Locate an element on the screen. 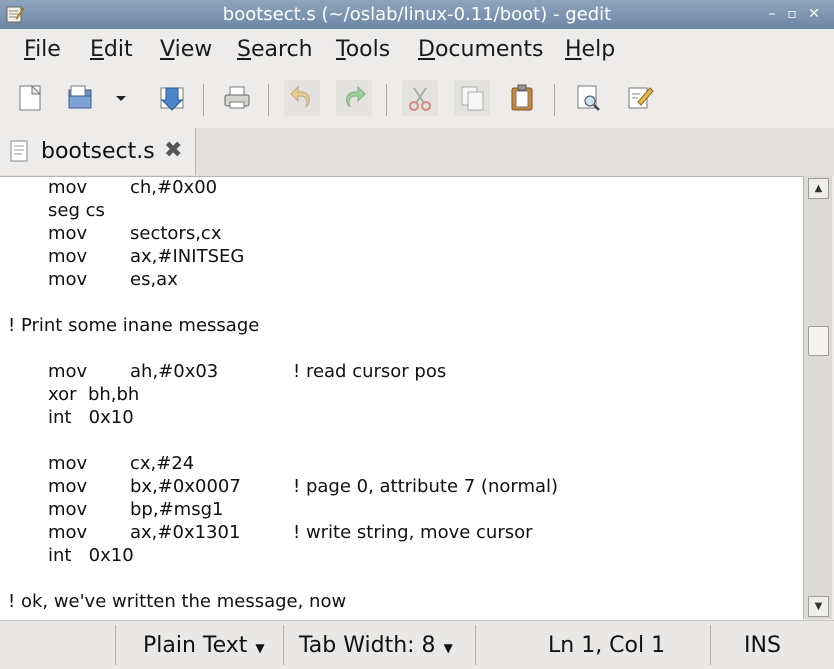 This screenshot has height=669, width=834. menu-file: File is located at coordinates (42, 49).